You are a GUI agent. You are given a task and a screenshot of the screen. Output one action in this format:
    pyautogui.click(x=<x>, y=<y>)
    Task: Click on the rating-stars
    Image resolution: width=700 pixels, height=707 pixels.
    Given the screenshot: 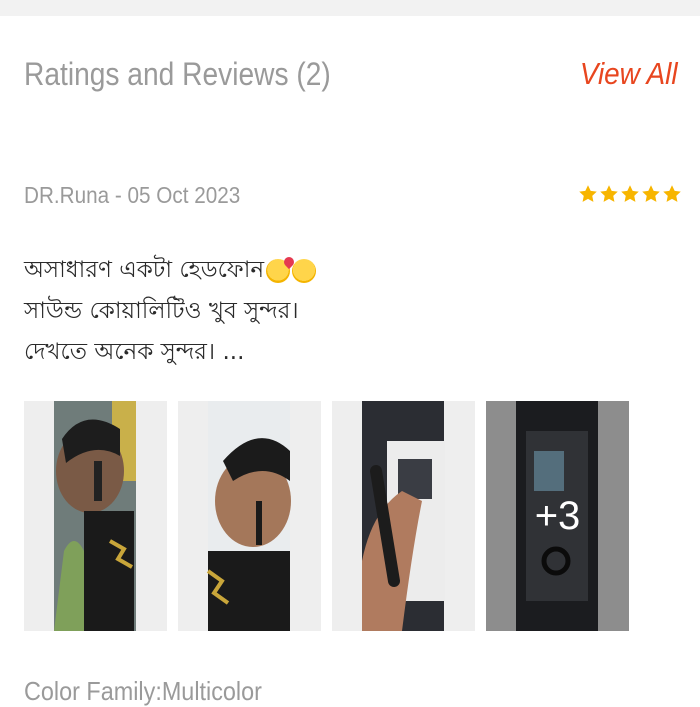 What is the action you would take?
    pyautogui.click(x=629, y=199)
    